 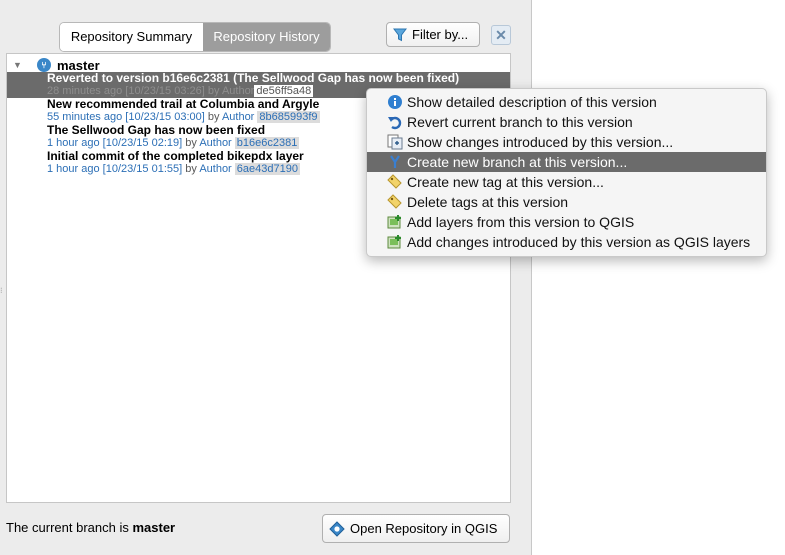 What do you see at coordinates (284, 91) in the screenshot?
I see `commit-hash: de56ff5a48` at bounding box center [284, 91].